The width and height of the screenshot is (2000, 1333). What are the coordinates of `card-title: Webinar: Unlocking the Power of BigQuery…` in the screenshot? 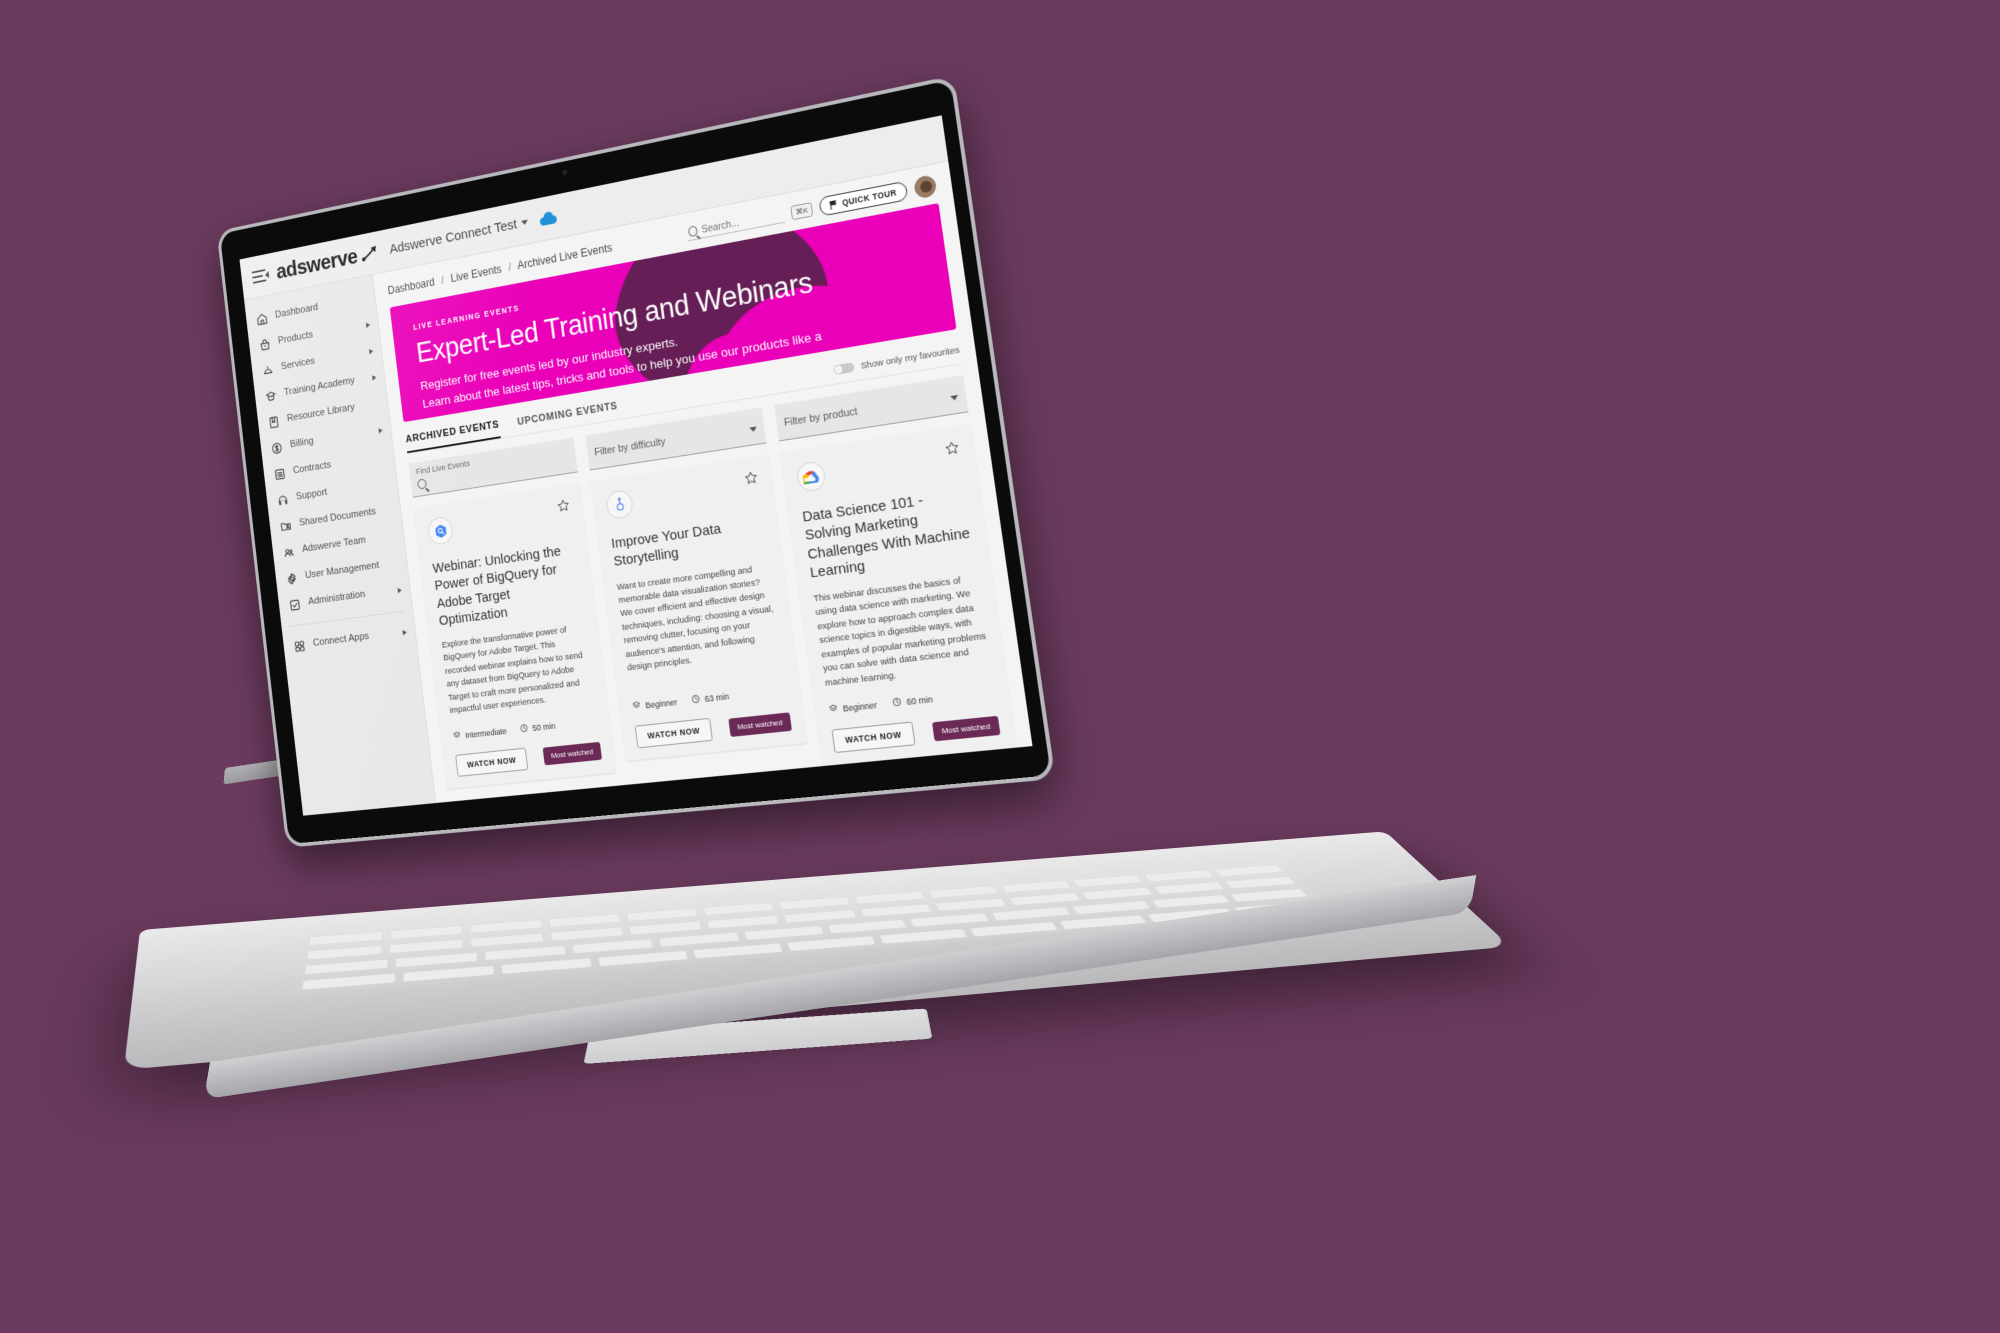 It's located at (496, 586).